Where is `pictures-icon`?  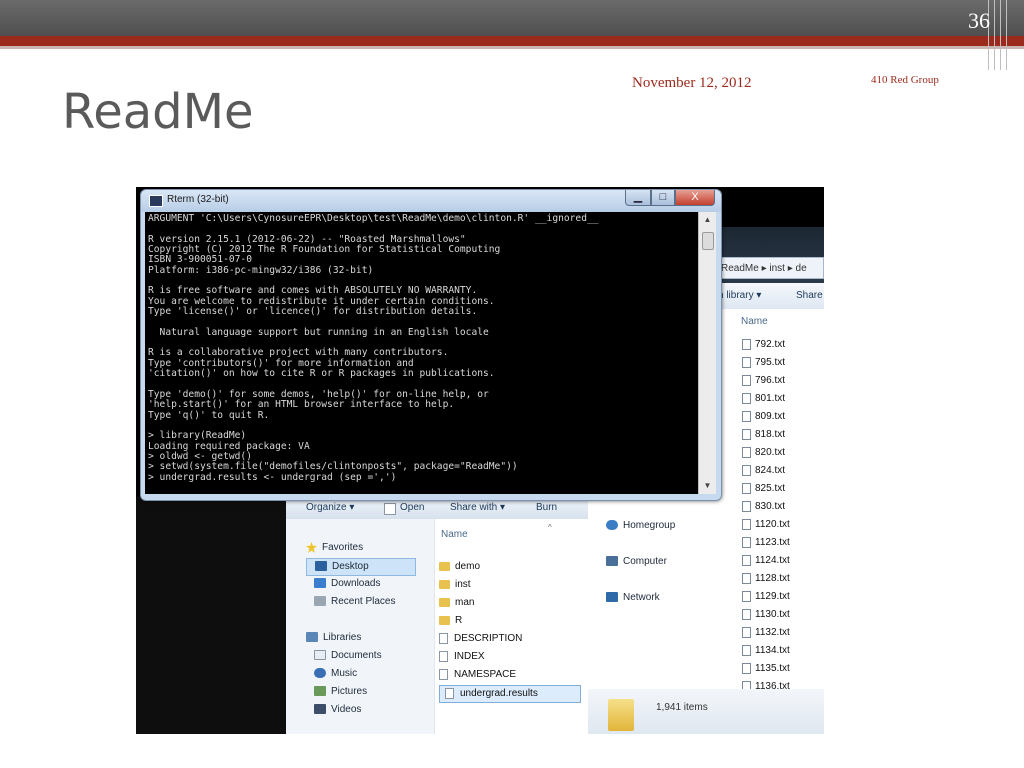
pictures-icon is located at coordinates (320, 691).